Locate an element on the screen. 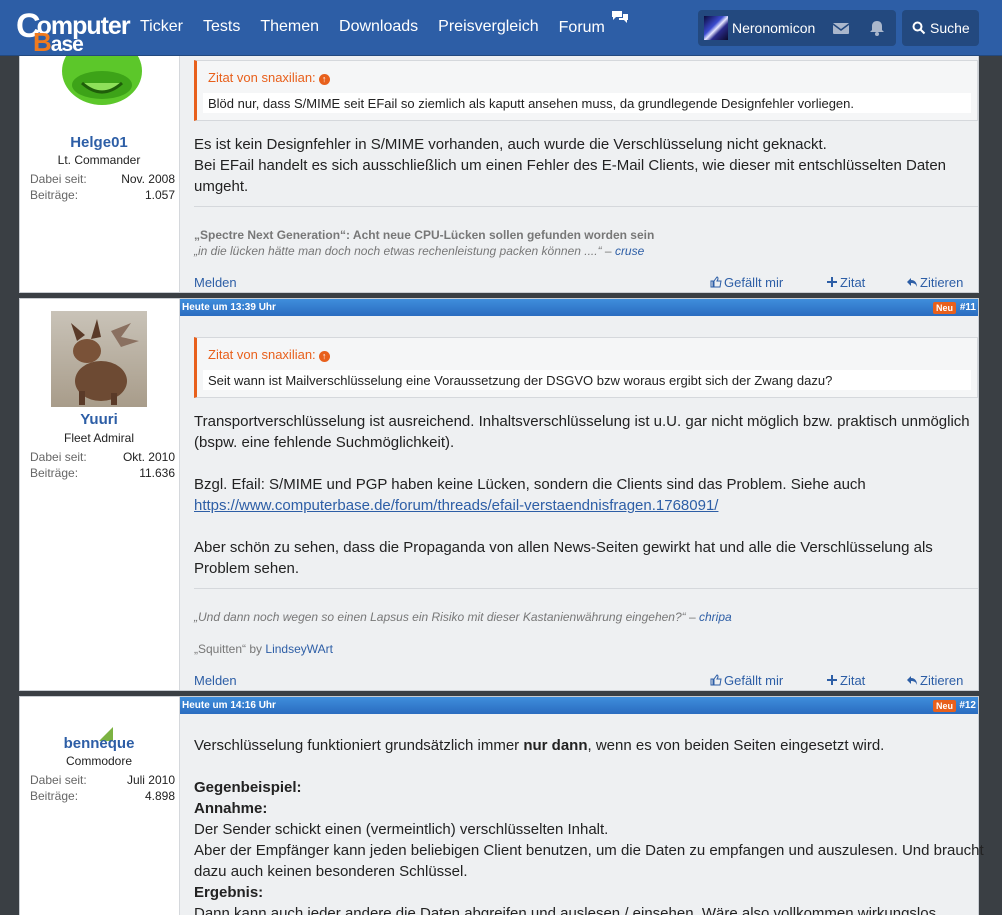 The width and height of the screenshot is (1002, 915). post-date: Heute um 14:16 Uhr is located at coordinates (229, 705).